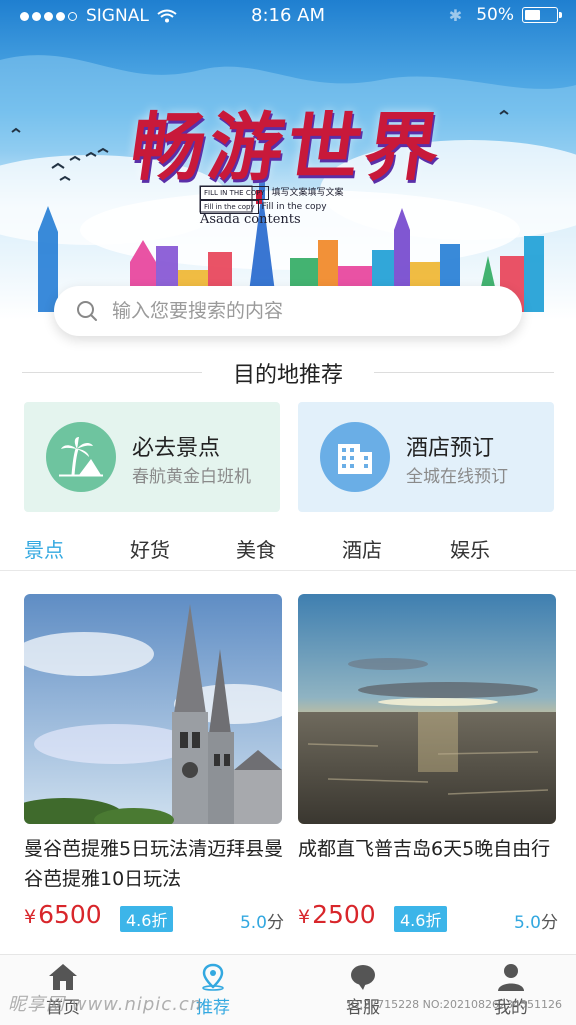 The image size is (576, 1025). Describe the element at coordinates (288, 550) in the screenshot. I see `category-tabs: 景点 好货 美食 酒店 娱乐` at that location.